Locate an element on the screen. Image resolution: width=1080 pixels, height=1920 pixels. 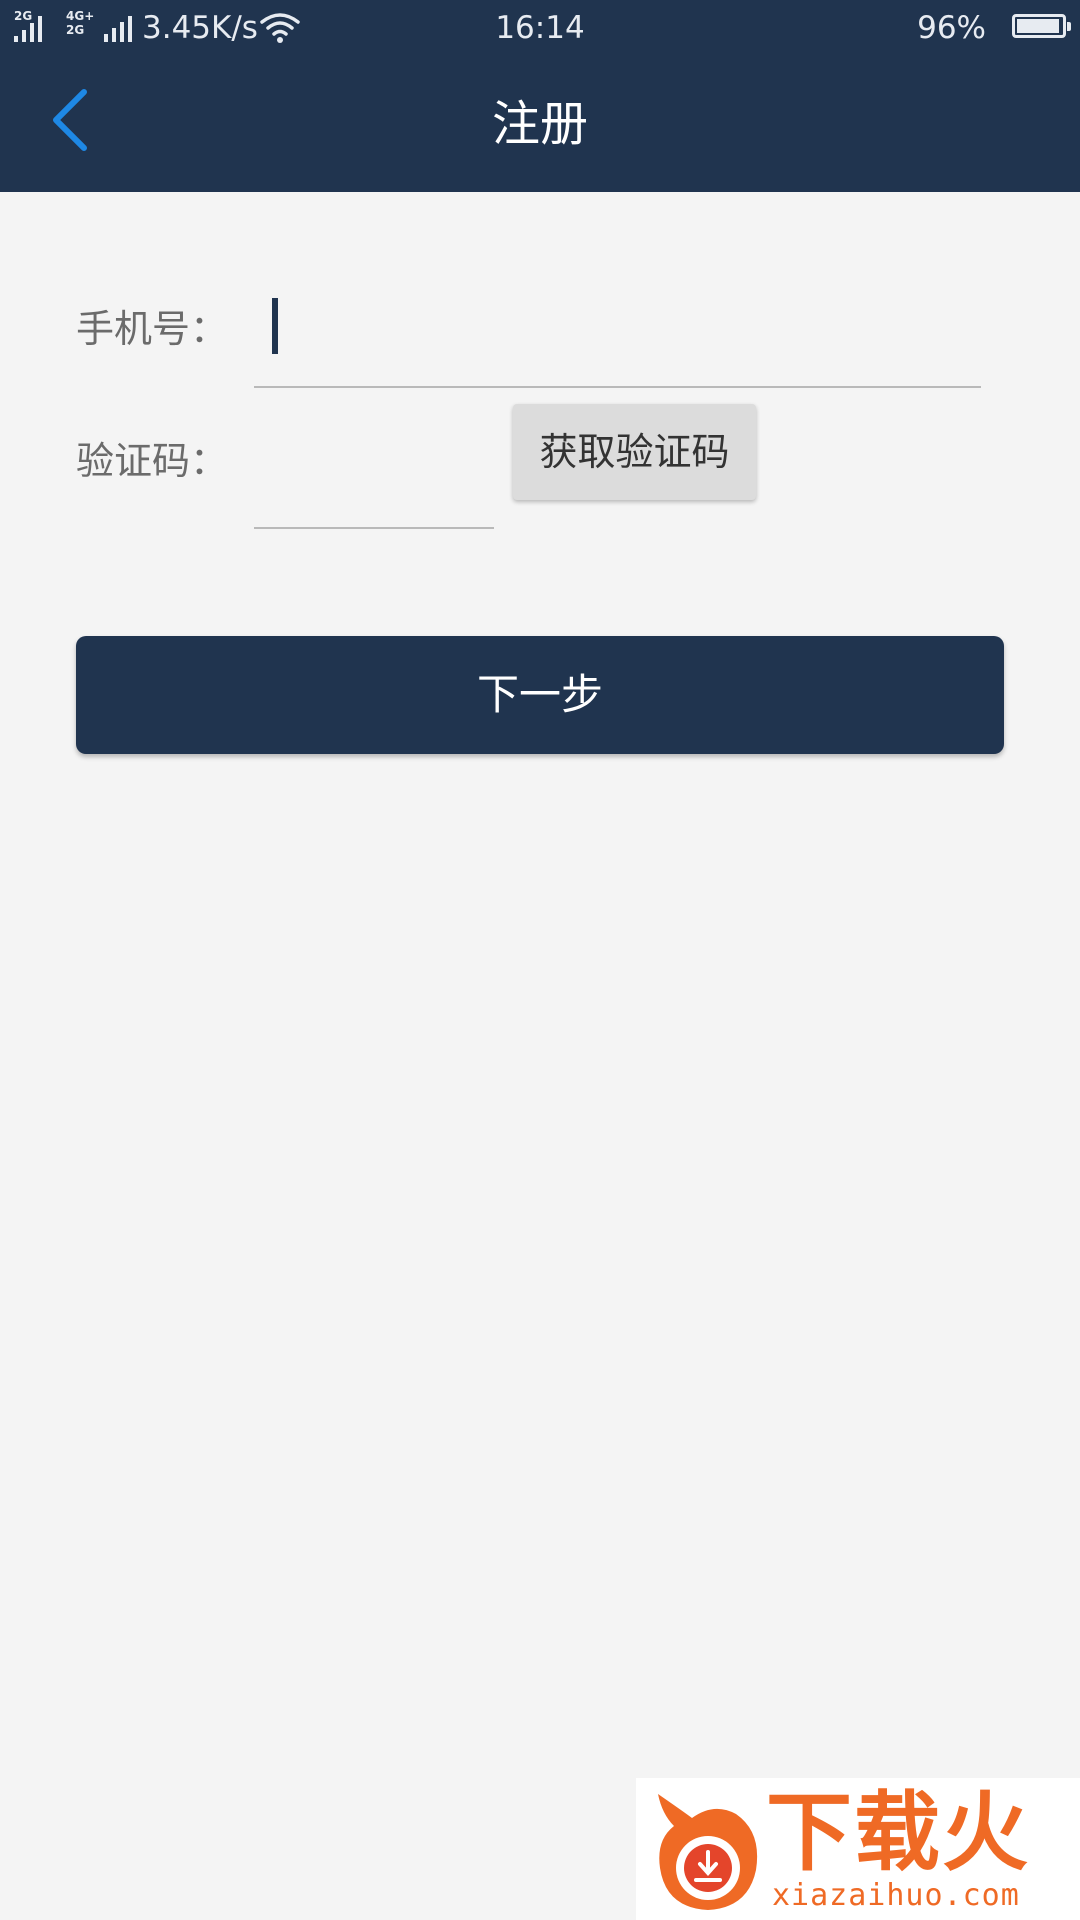
battery-icon is located at coordinates (1041, 26).